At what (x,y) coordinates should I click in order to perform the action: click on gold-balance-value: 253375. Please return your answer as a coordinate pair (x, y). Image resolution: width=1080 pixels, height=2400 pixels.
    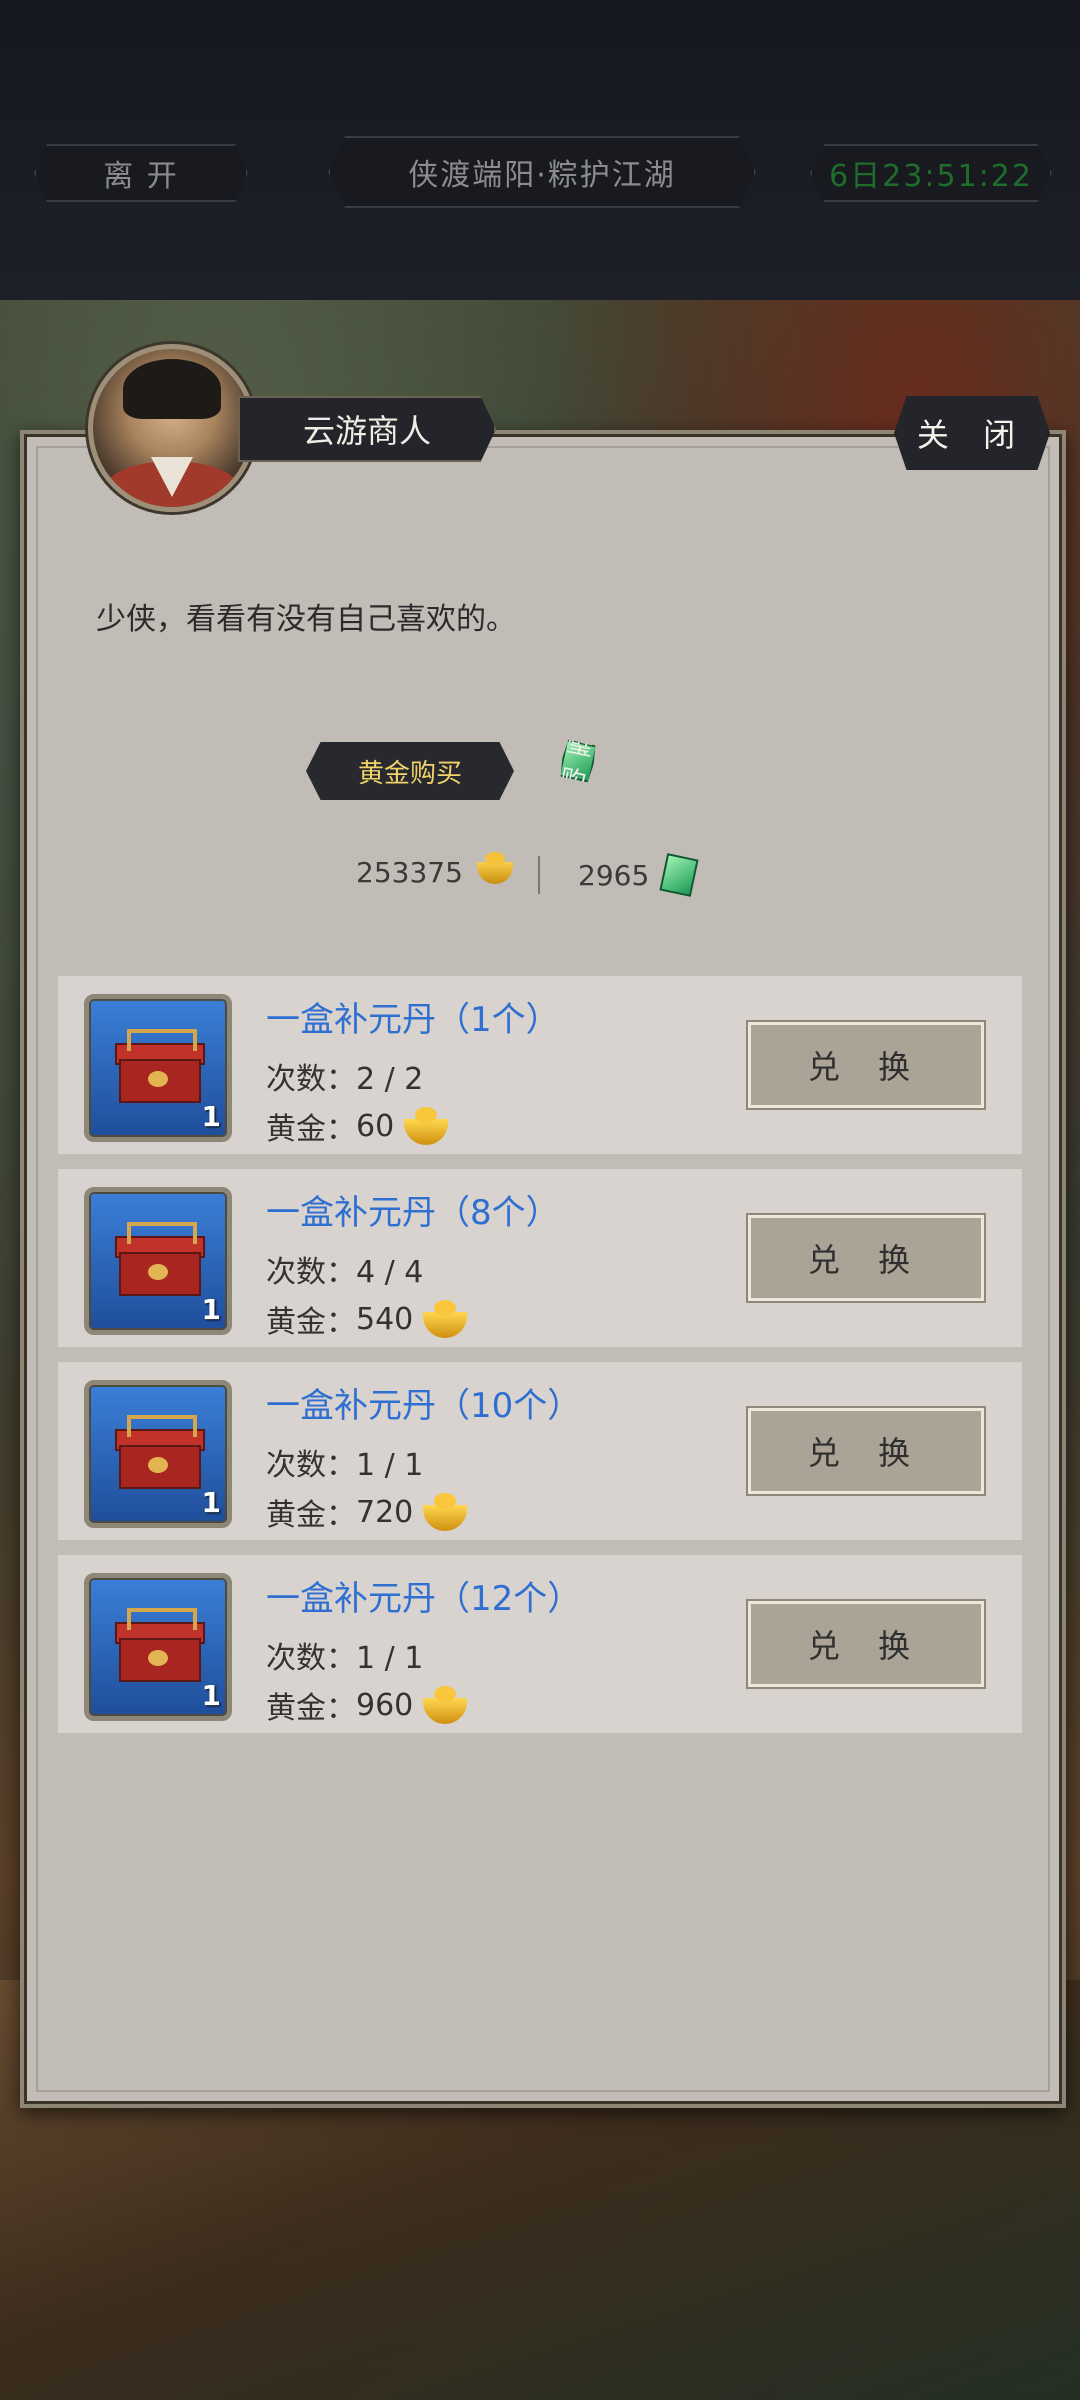
    Looking at the image, I should click on (409, 872).